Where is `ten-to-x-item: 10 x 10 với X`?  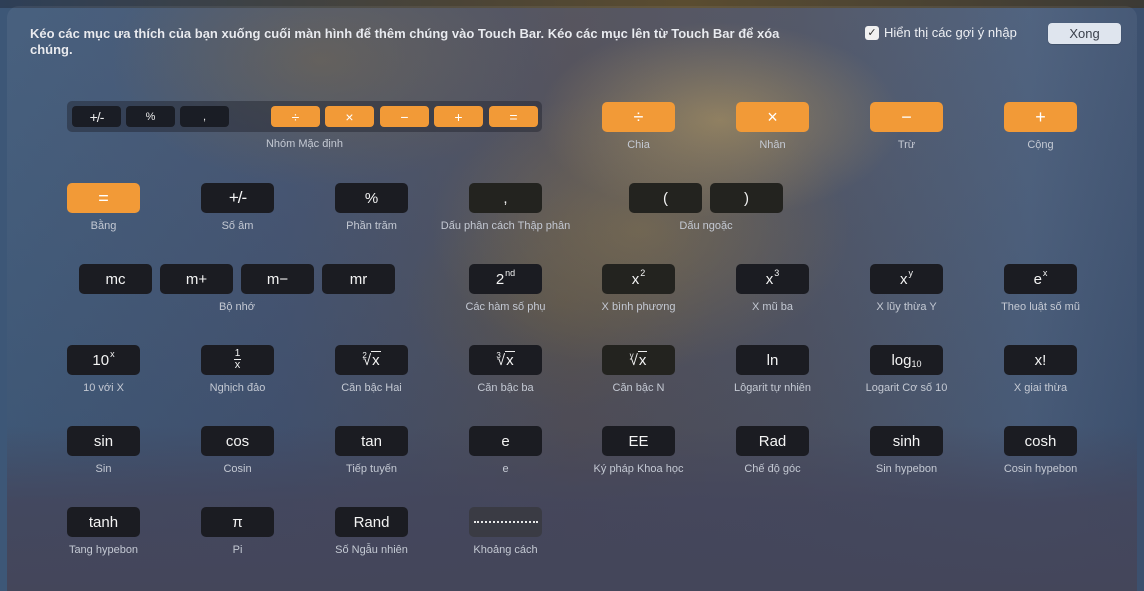
ten-to-x-item: 10 x 10 với X is located at coordinates (103, 370).